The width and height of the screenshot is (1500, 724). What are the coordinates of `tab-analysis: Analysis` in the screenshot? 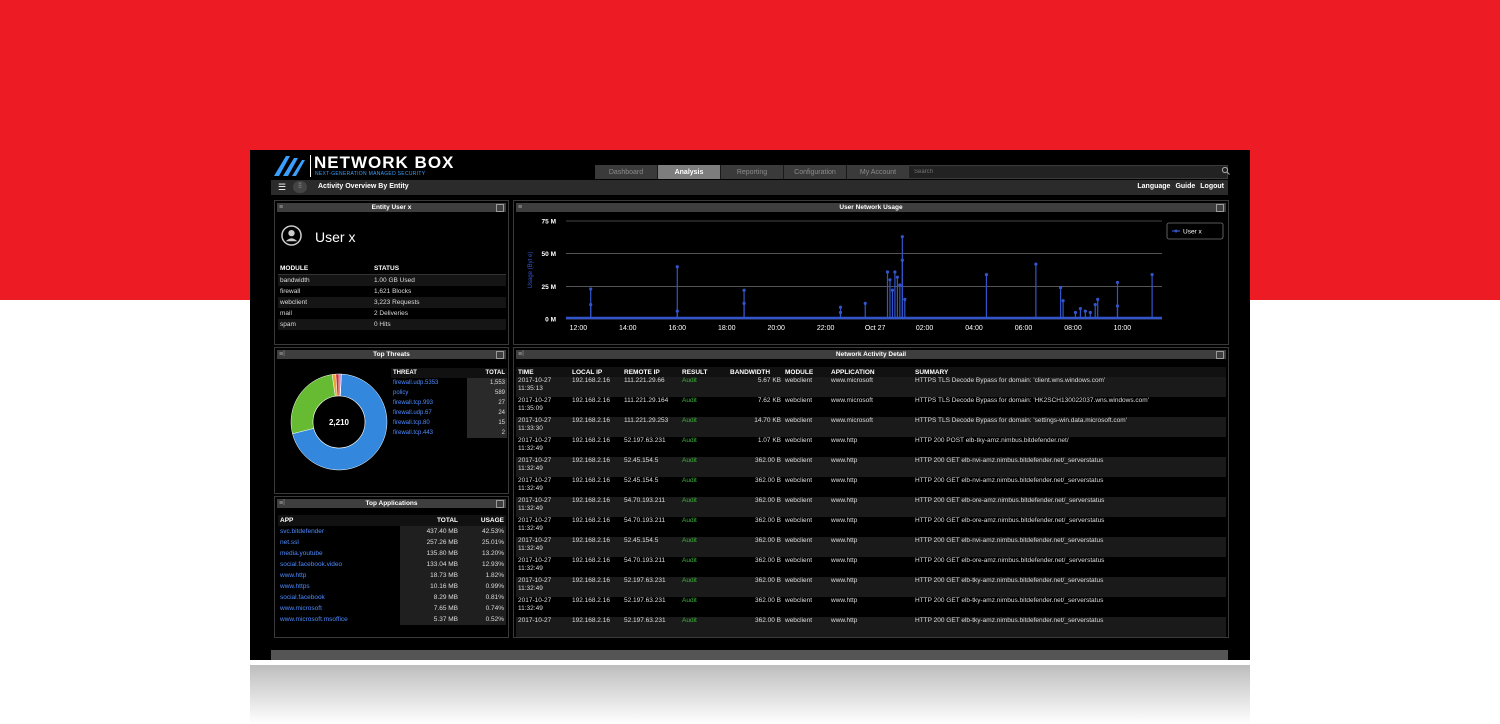 It's located at (689, 172).